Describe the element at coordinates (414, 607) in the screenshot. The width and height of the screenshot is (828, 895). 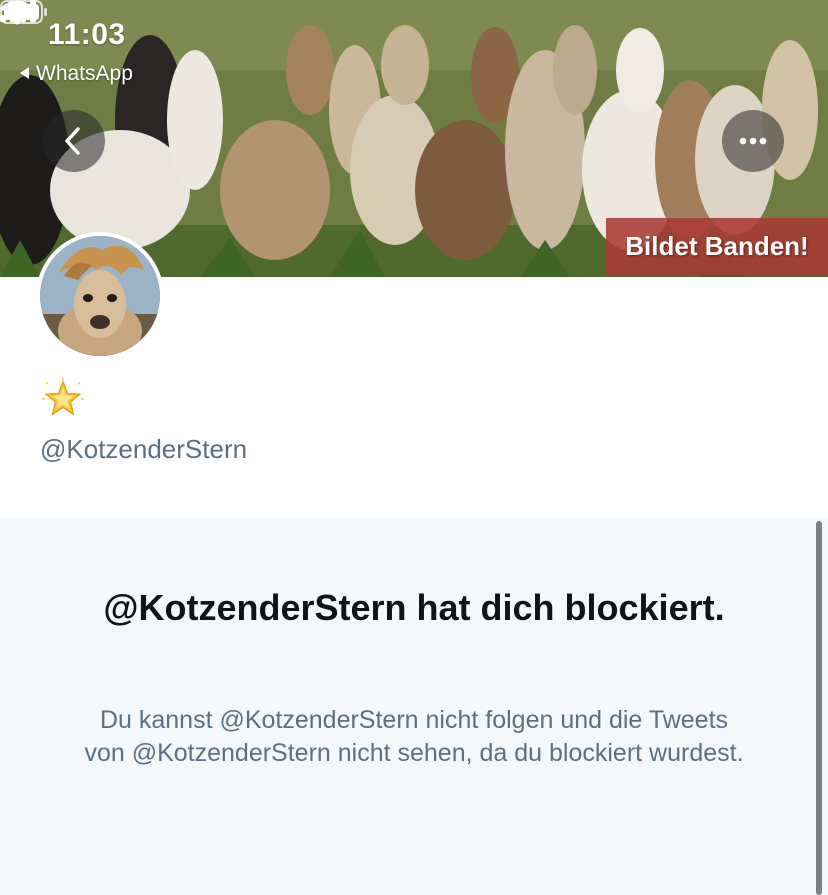
I see `blocked-title: @KotzenderStern hat dich blockiert.` at that location.